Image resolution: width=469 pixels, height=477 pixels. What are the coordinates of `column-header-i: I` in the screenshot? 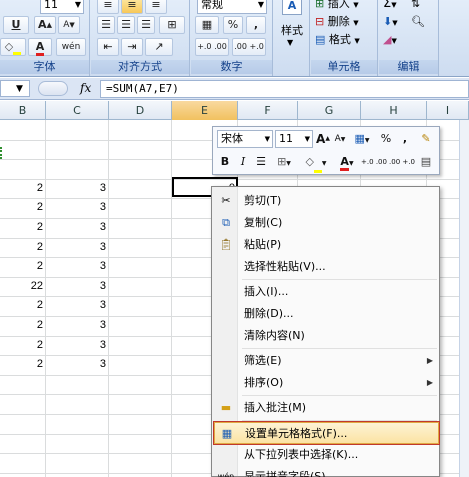 It's located at (448, 110).